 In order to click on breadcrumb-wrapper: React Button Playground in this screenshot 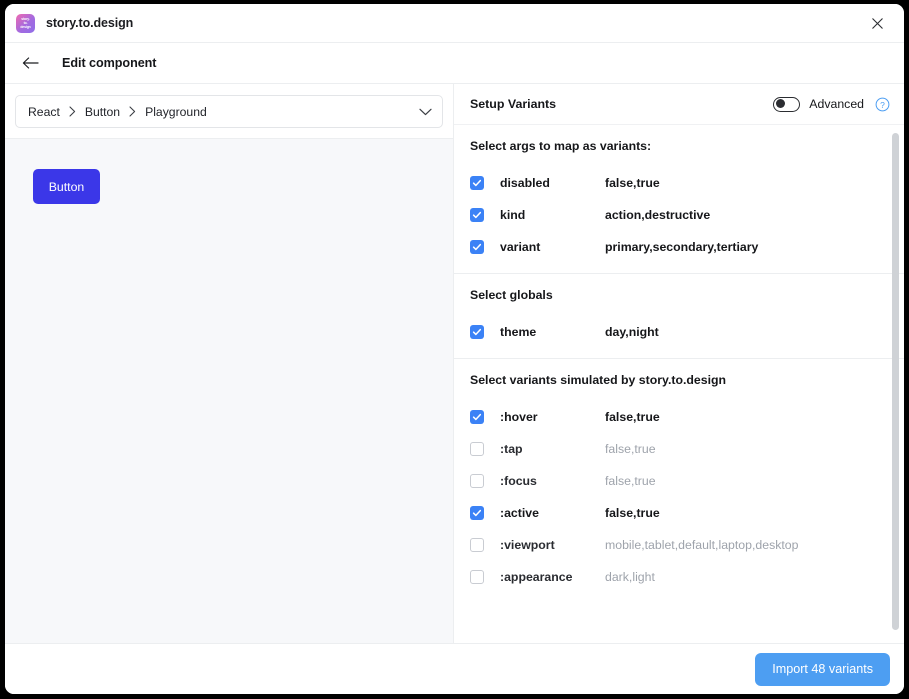, I will do `click(229, 111)`.